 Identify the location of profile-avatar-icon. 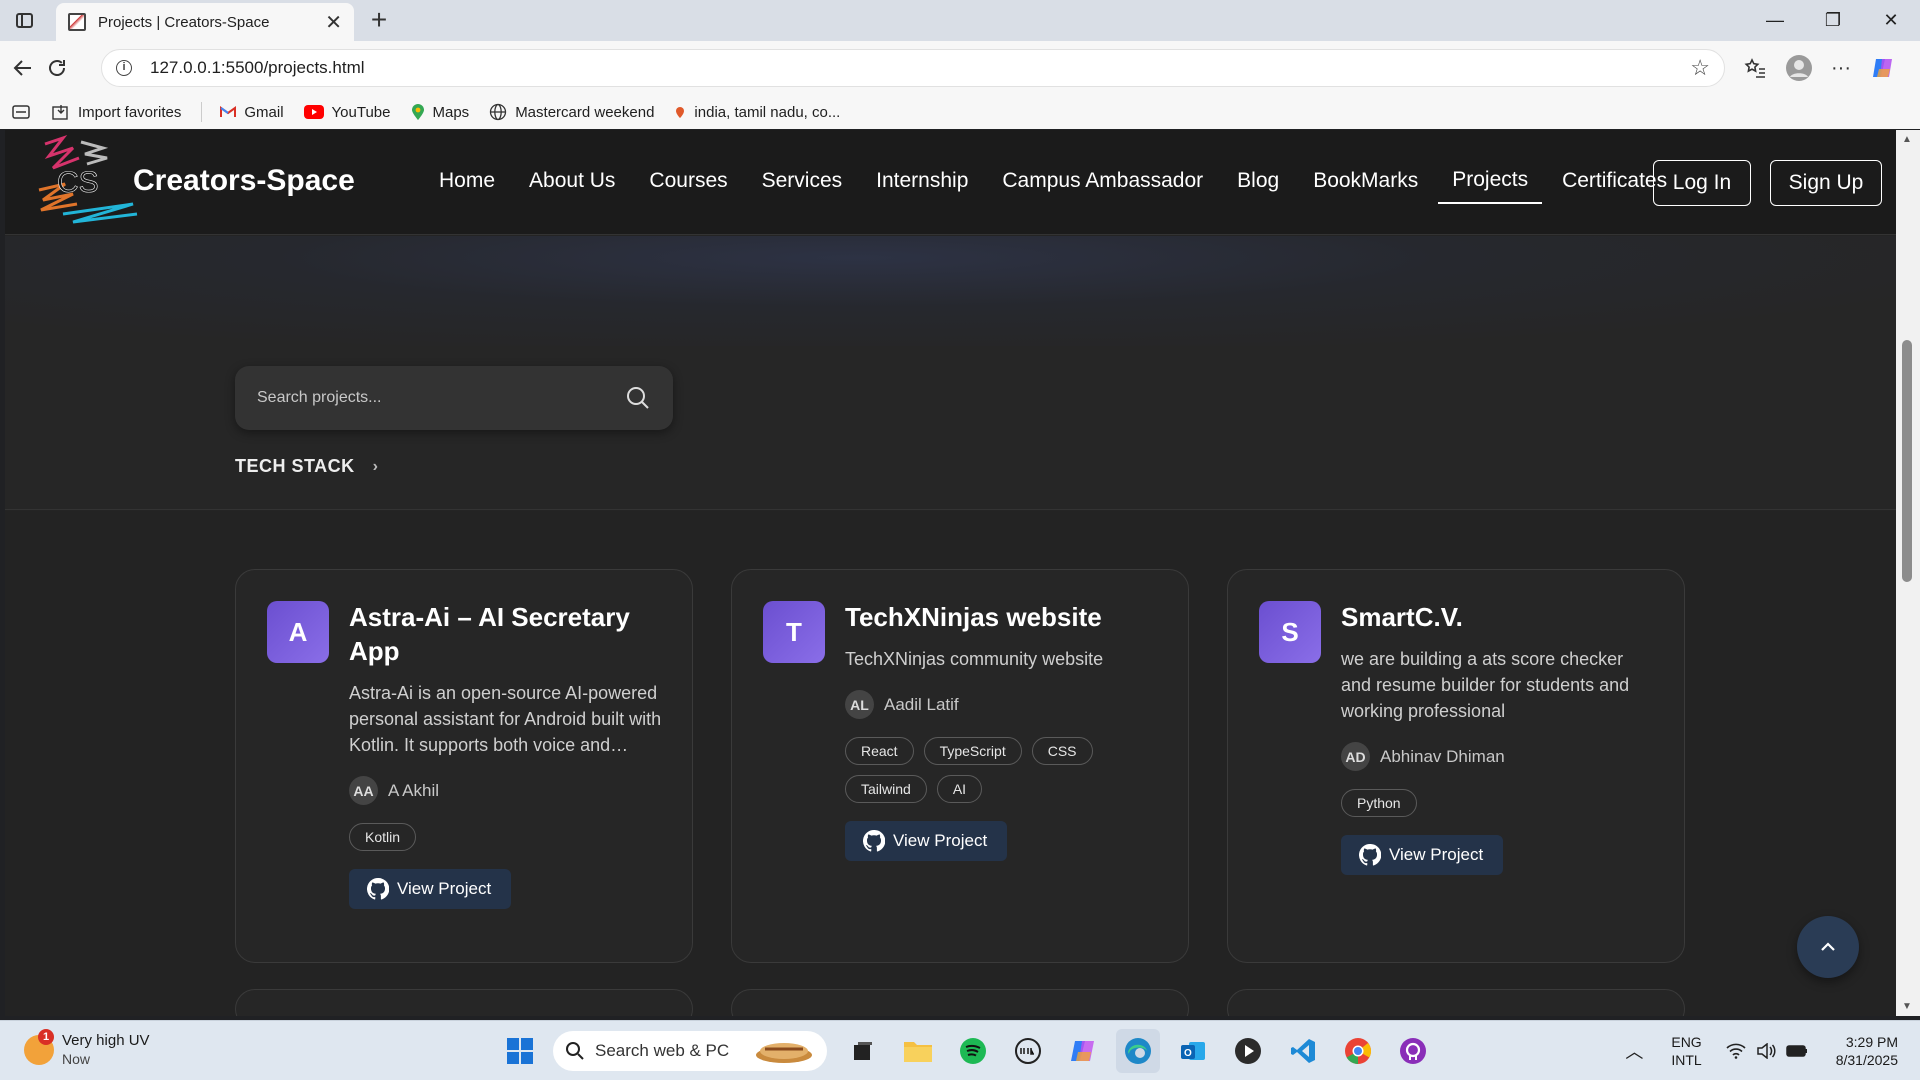
(1799, 68).